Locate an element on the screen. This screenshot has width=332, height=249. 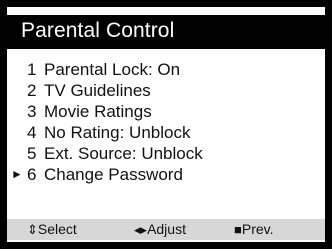
menu-item-number: 2 is located at coordinates (32, 90).